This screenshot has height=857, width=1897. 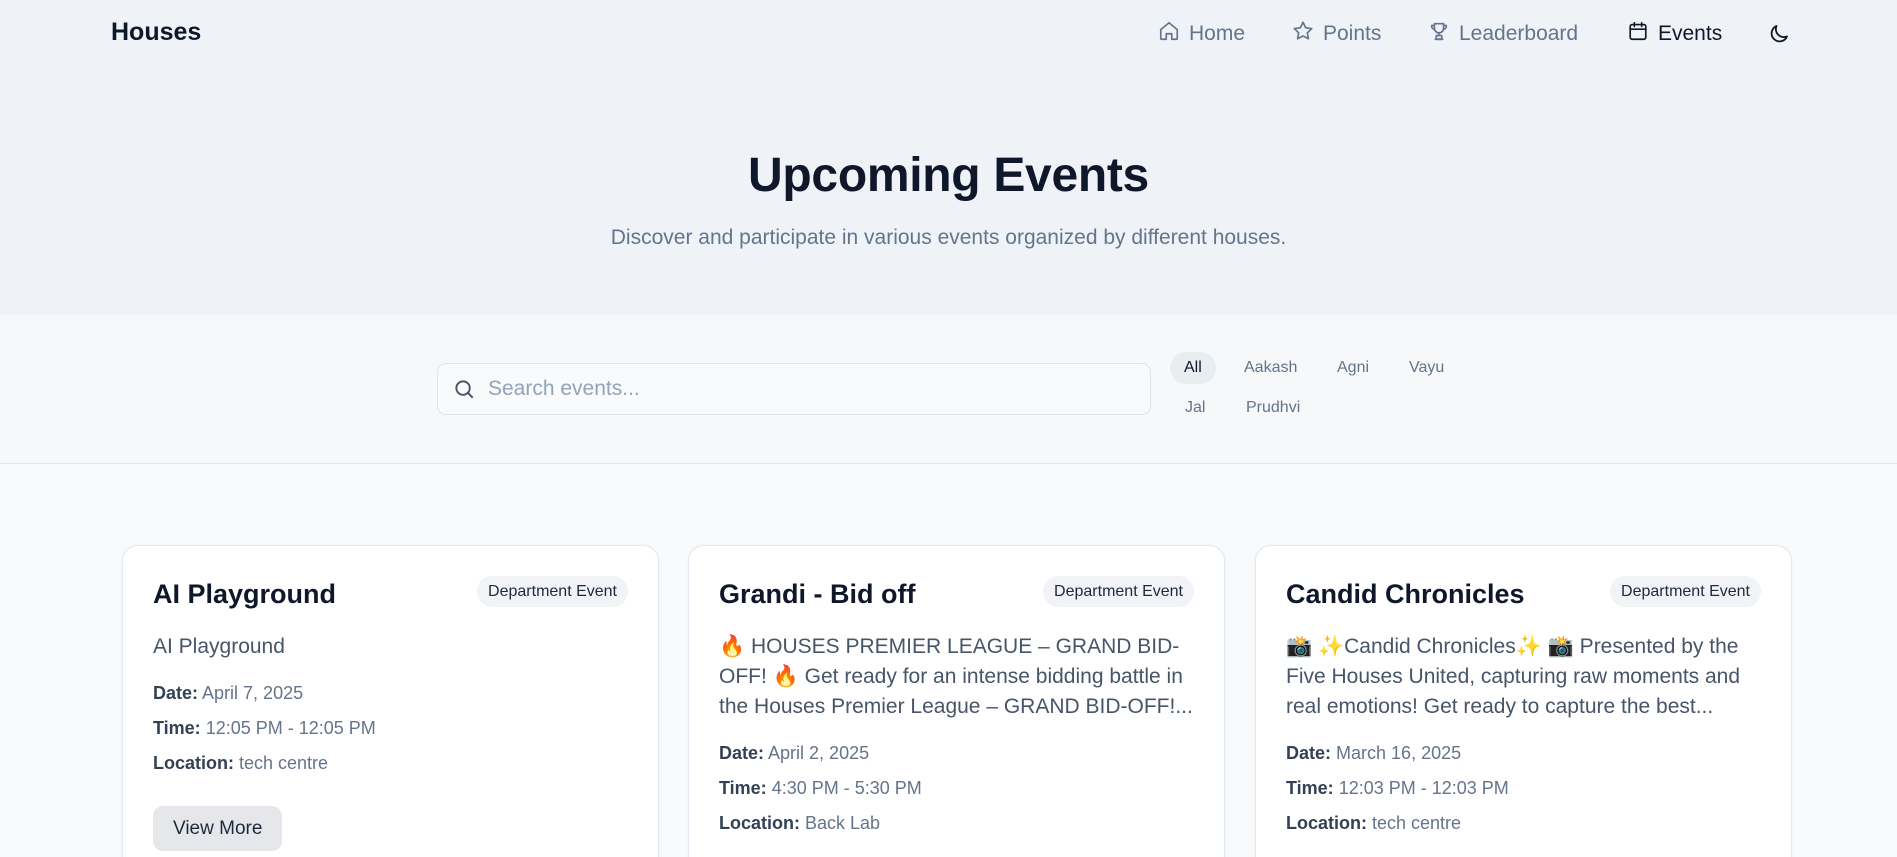 What do you see at coordinates (1353, 368) in the screenshot?
I see `filter-pill-agni: Agni` at bounding box center [1353, 368].